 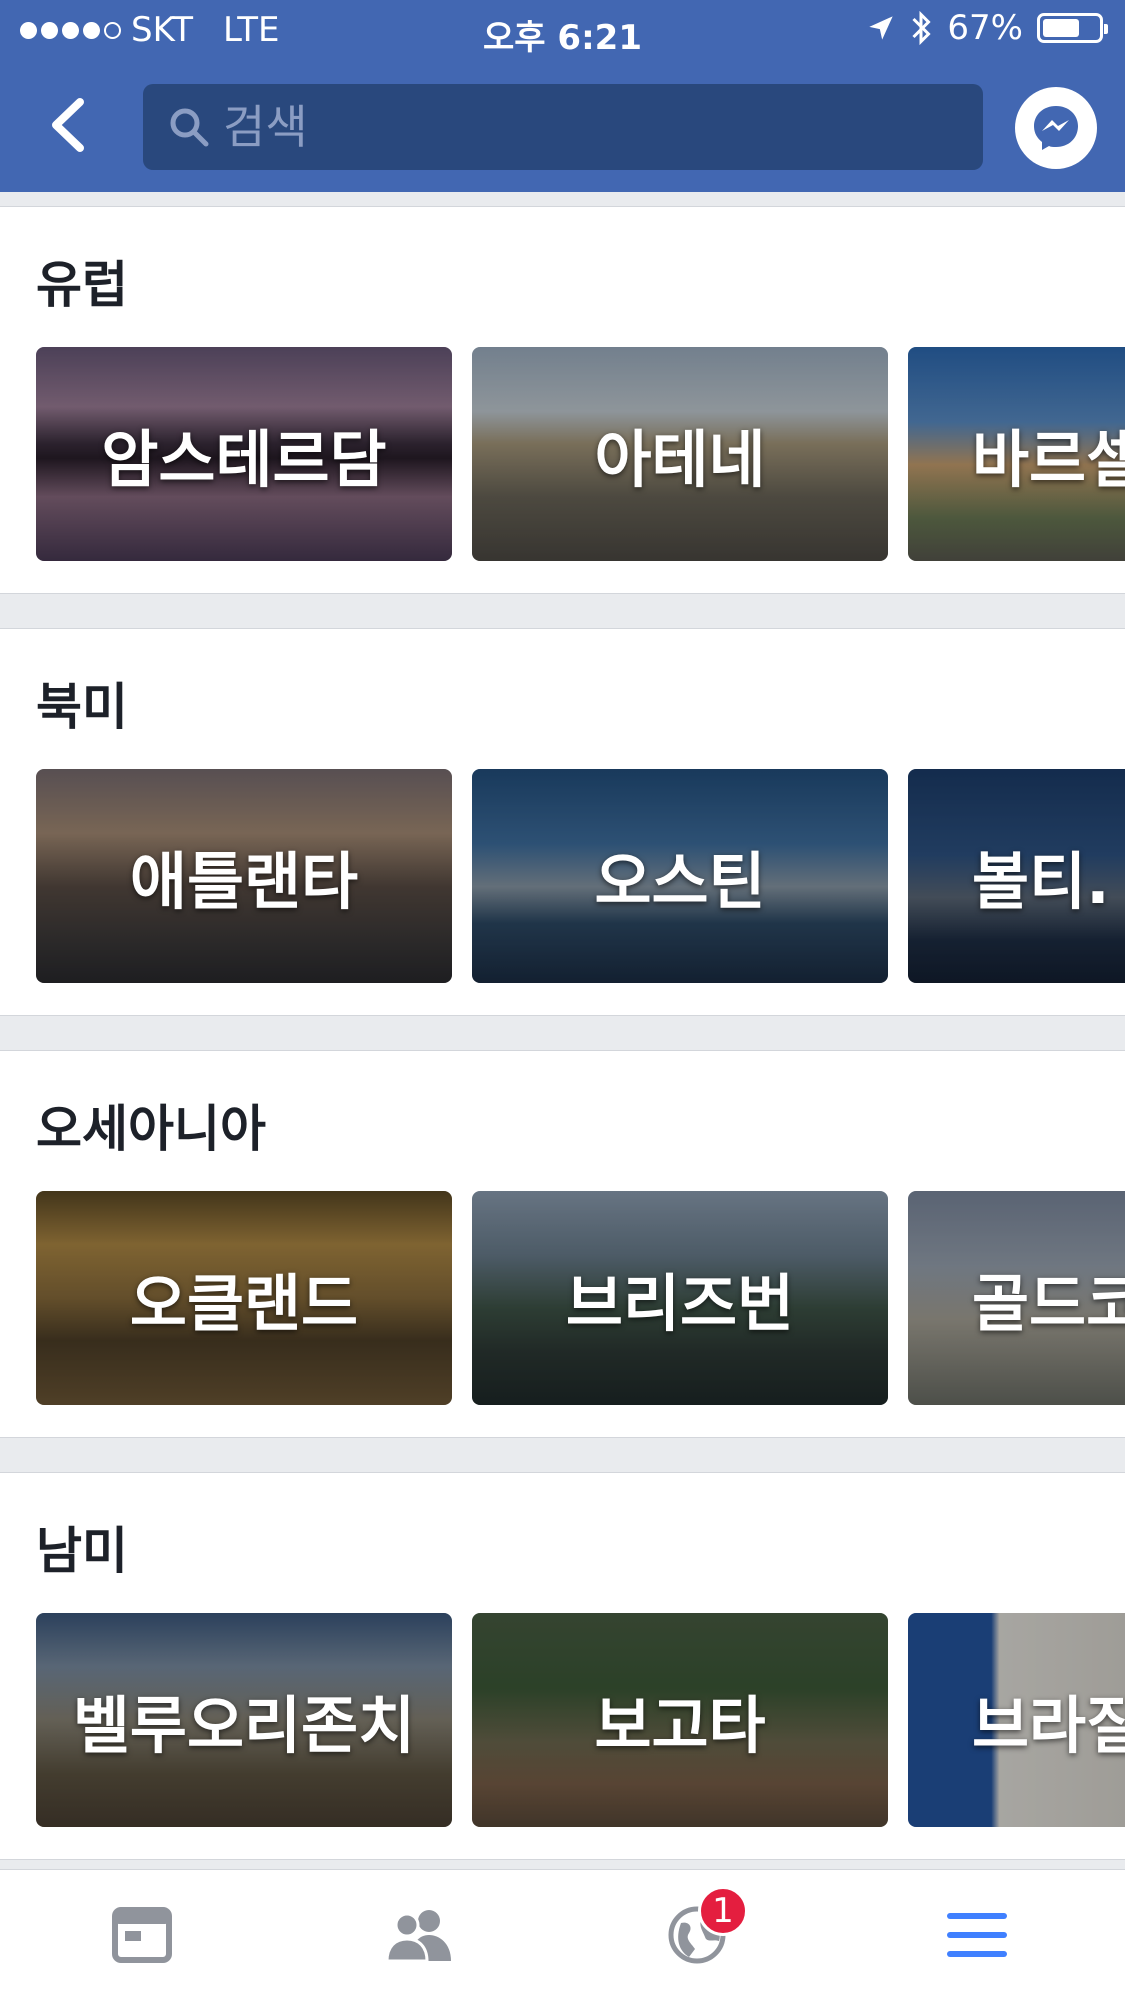 I want to click on city-card-row: 오클랜드 브리즈번 골드코, so click(x=580, y=1298).